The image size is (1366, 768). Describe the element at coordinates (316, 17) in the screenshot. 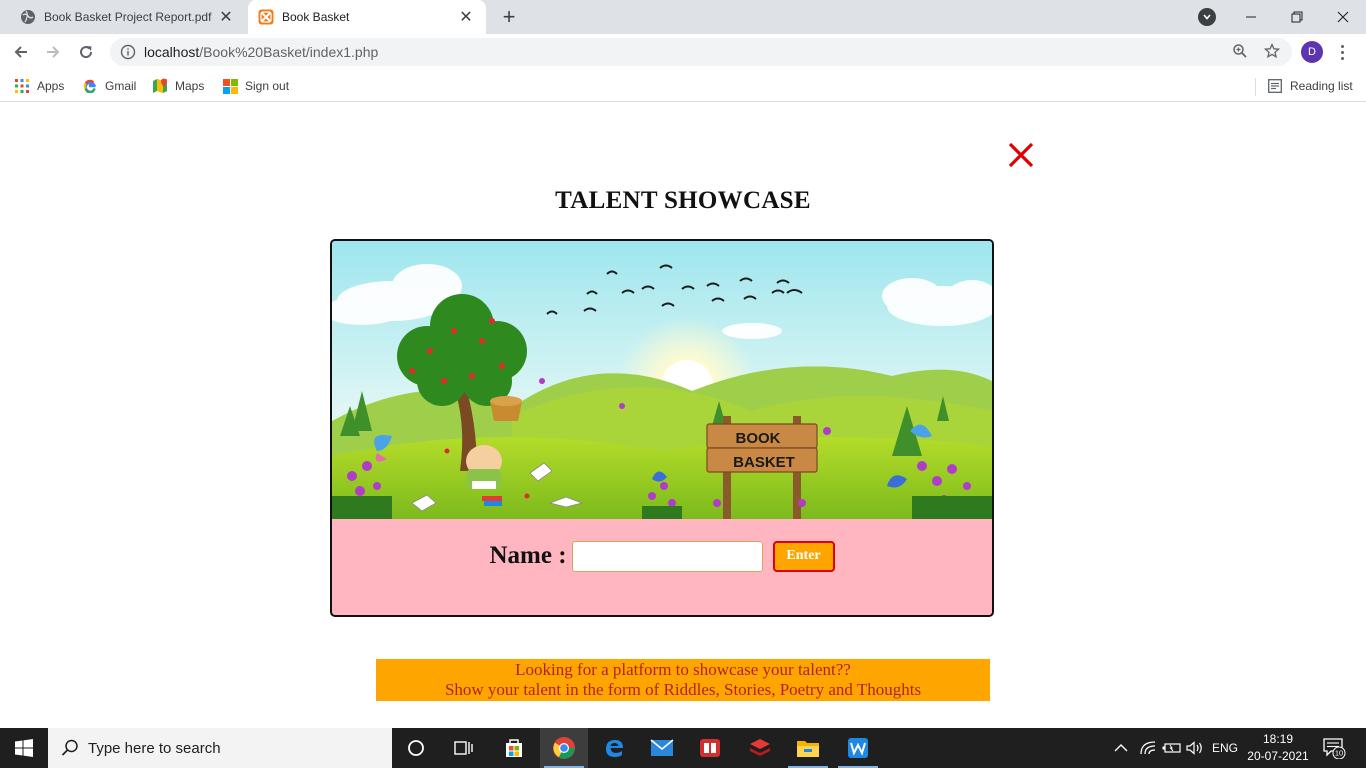

I see `tab-title: Book Basket` at that location.